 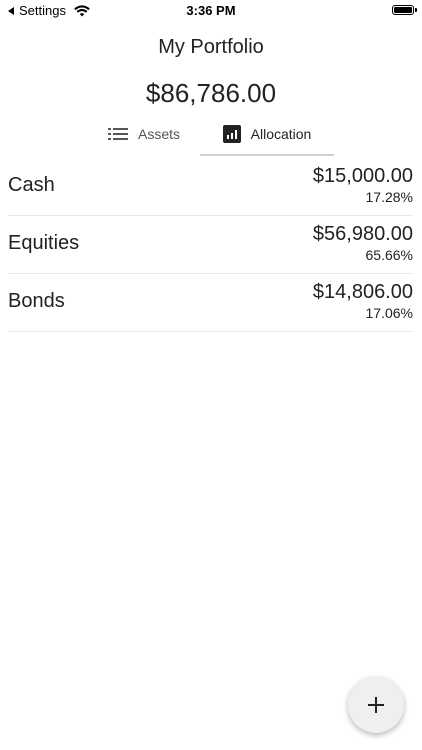 What do you see at coordinates (31, 185) in the screenshot?
I see `allocation-name: Cash` at bounding box center [31, 185].